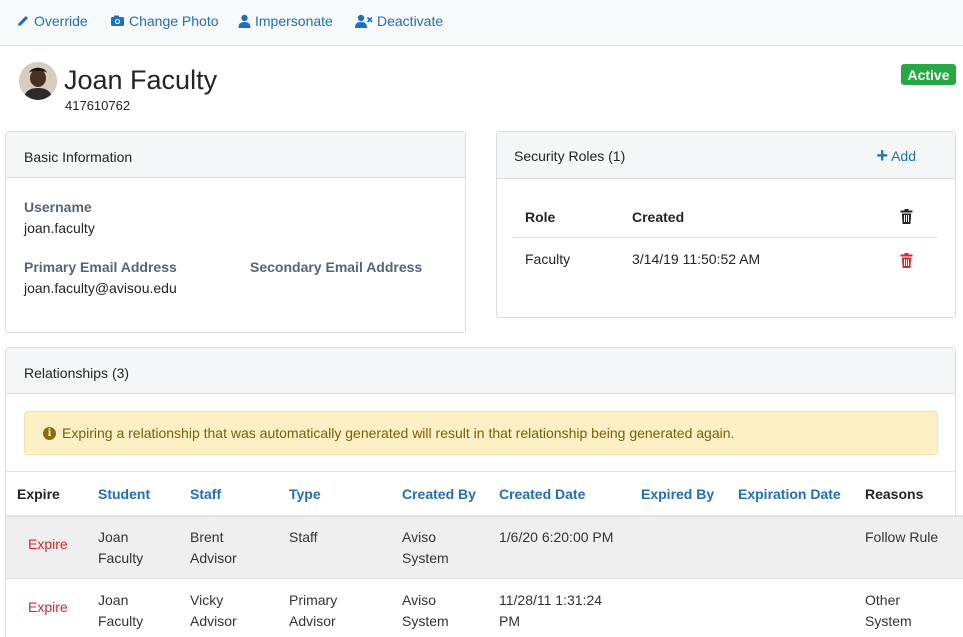  I want to click on primary-email-value: joan.faculty@avisou.edu, so click(100, 288).